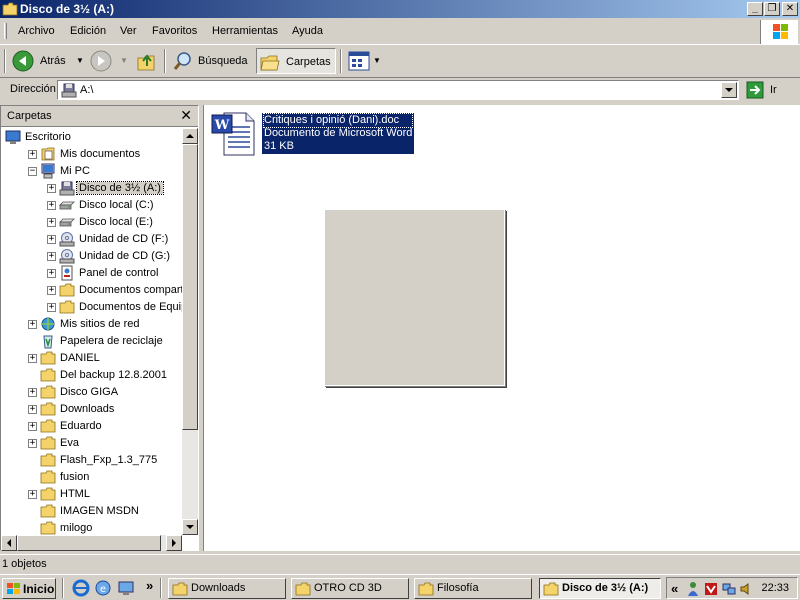 Image resolution: width=800 pixels, height=600 pixels. What do you see at coordinates (377, 60) in the screenshot?
I see `views-dropdown-icon: ▼` at bounding box center [377, 60].